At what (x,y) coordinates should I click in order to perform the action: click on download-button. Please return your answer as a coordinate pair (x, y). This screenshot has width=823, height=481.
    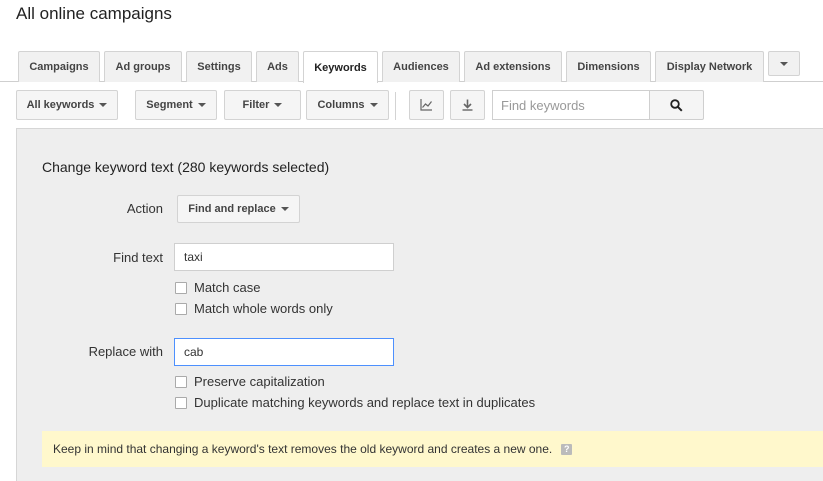
    Looking at the image, I should click on (467, 105).